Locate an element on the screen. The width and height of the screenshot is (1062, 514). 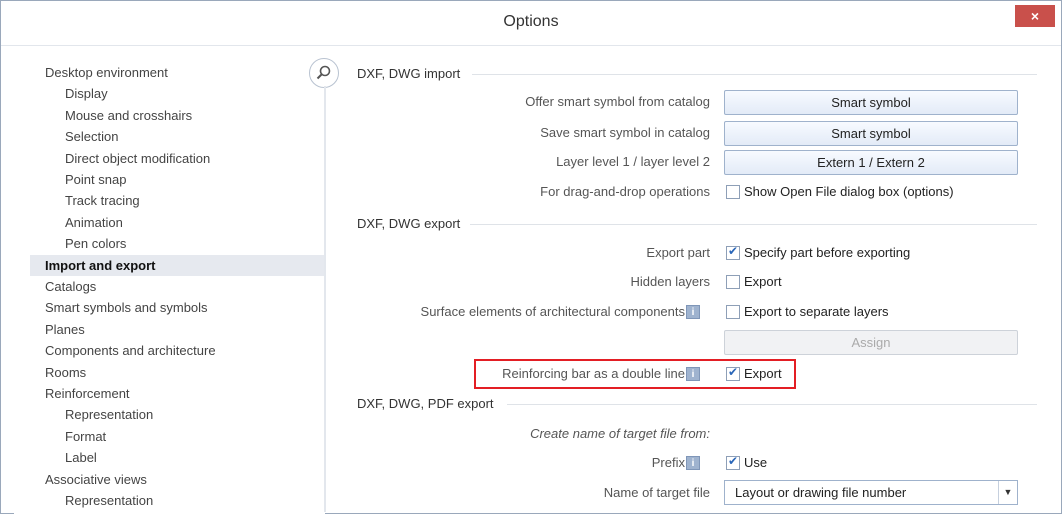
sidebar-item: Rooms is located at coordinates (65, 372).